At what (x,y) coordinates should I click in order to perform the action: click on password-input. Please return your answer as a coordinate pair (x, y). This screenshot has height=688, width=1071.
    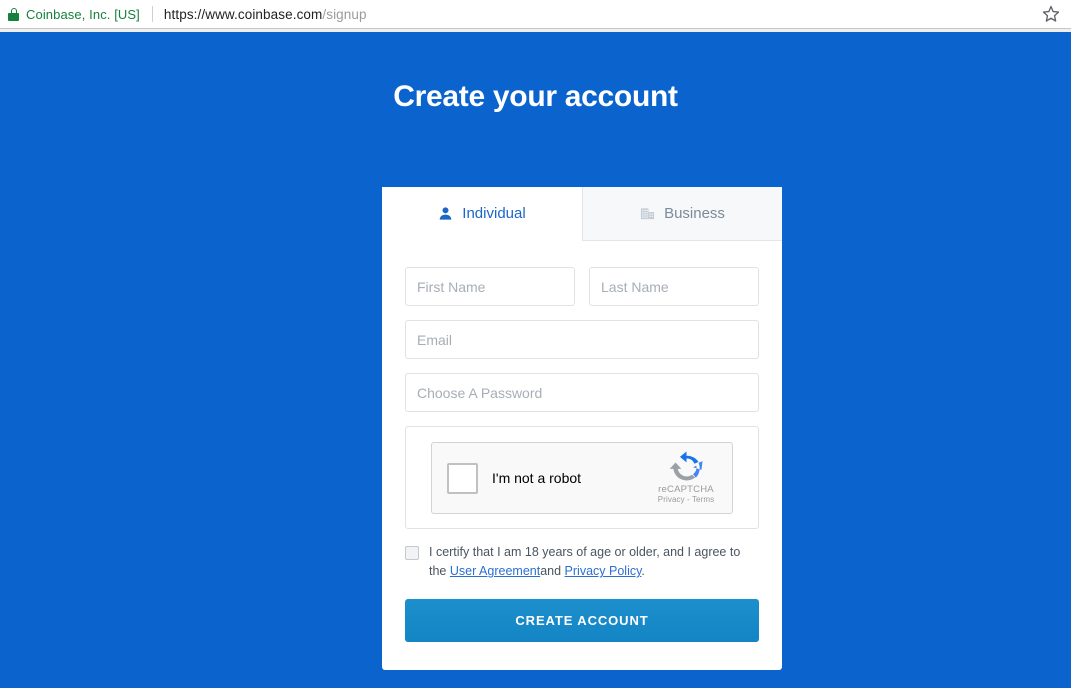
    Looking at the image, I should click on (582, 392).